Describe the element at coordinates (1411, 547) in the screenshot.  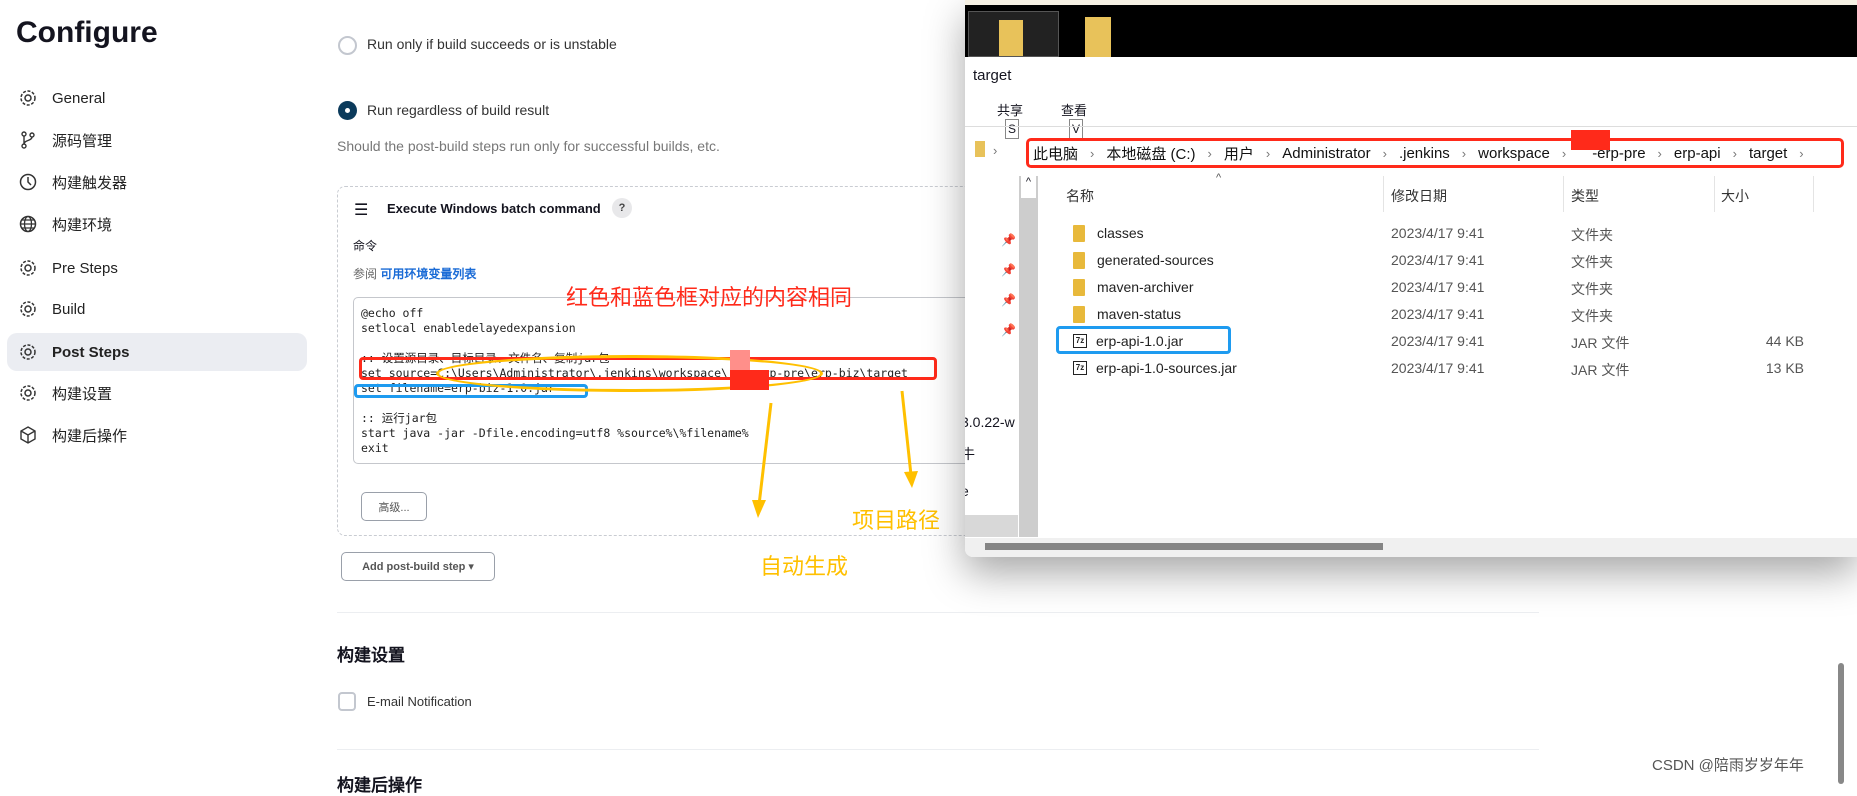
I see `horizontal-scrollbar` at that location.